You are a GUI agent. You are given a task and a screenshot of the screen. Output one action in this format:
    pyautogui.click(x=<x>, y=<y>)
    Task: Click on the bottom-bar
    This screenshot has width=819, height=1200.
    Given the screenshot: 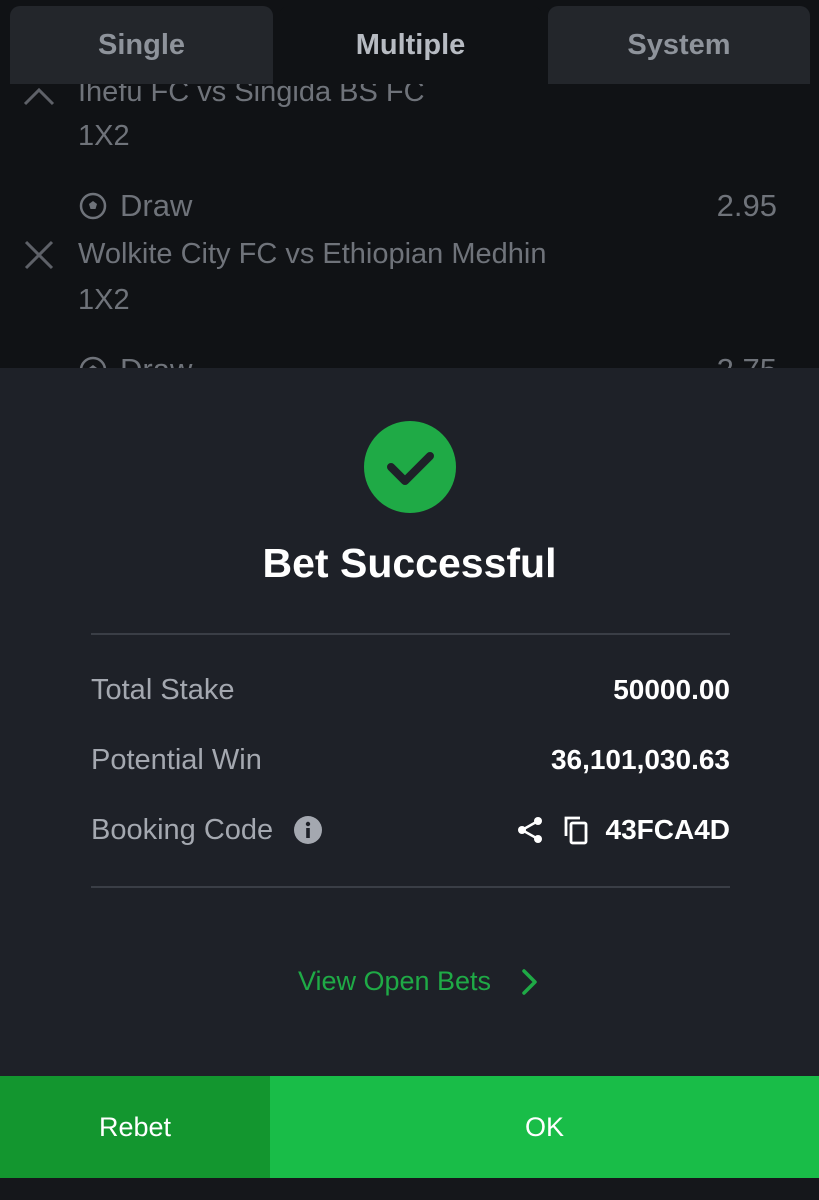 What is the action you would take?
    pyautogui.click(x=409, y=1189)
    